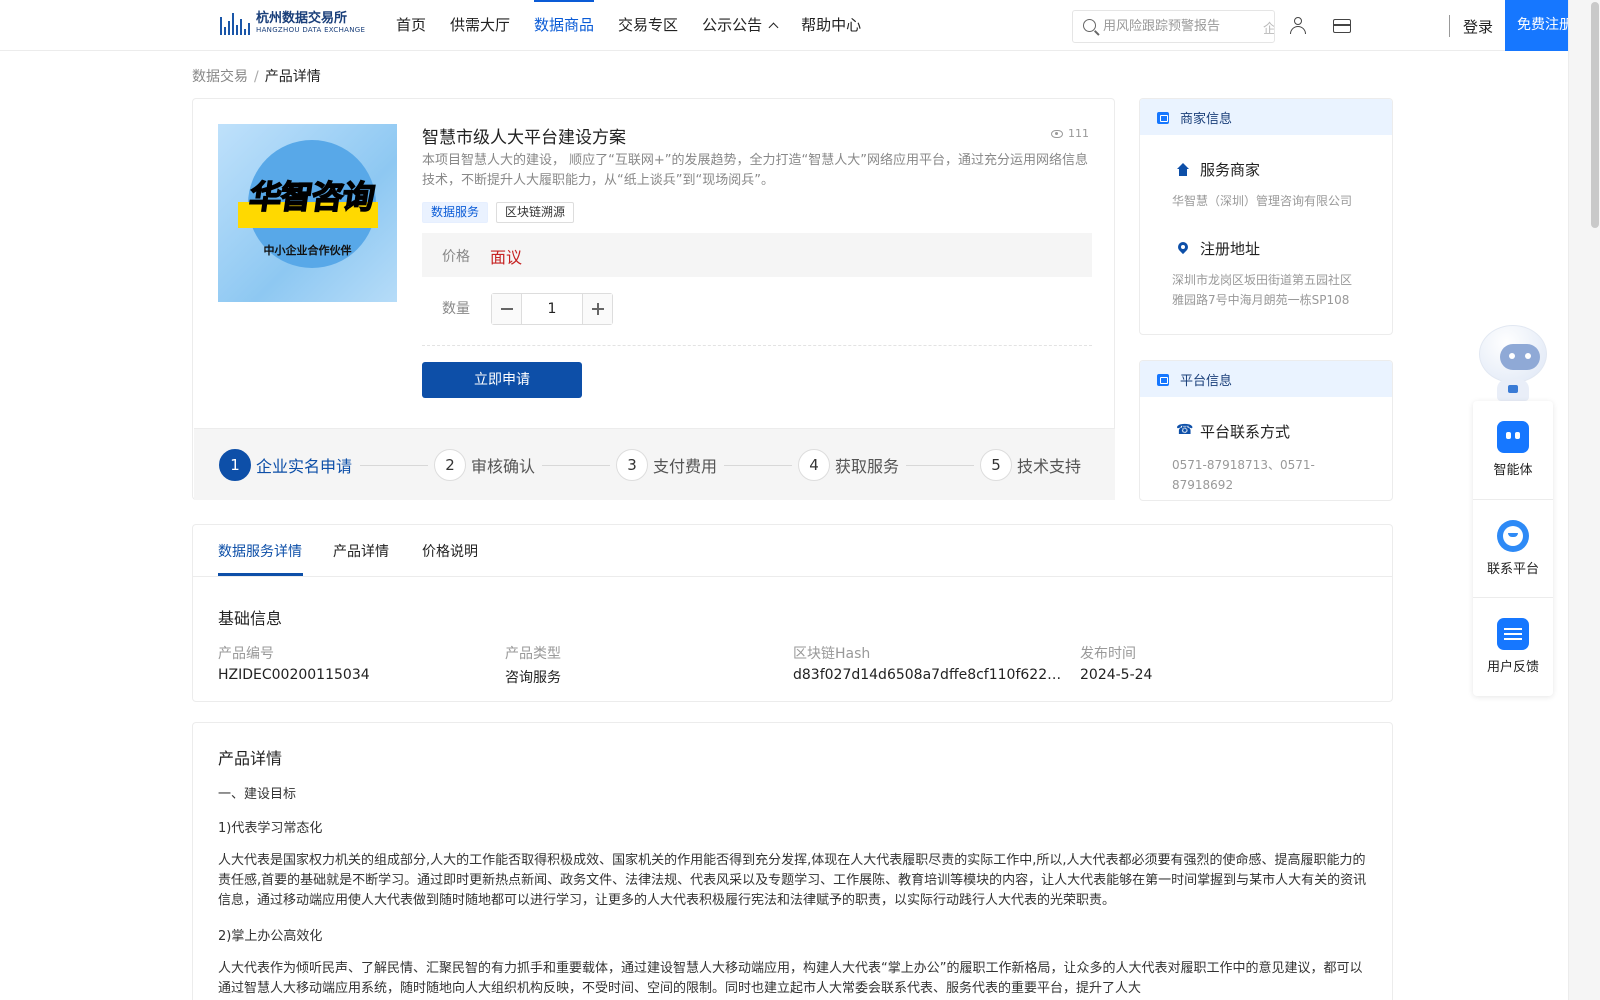  I want to click on step-2-label: 审核确认, so click(503, 466).